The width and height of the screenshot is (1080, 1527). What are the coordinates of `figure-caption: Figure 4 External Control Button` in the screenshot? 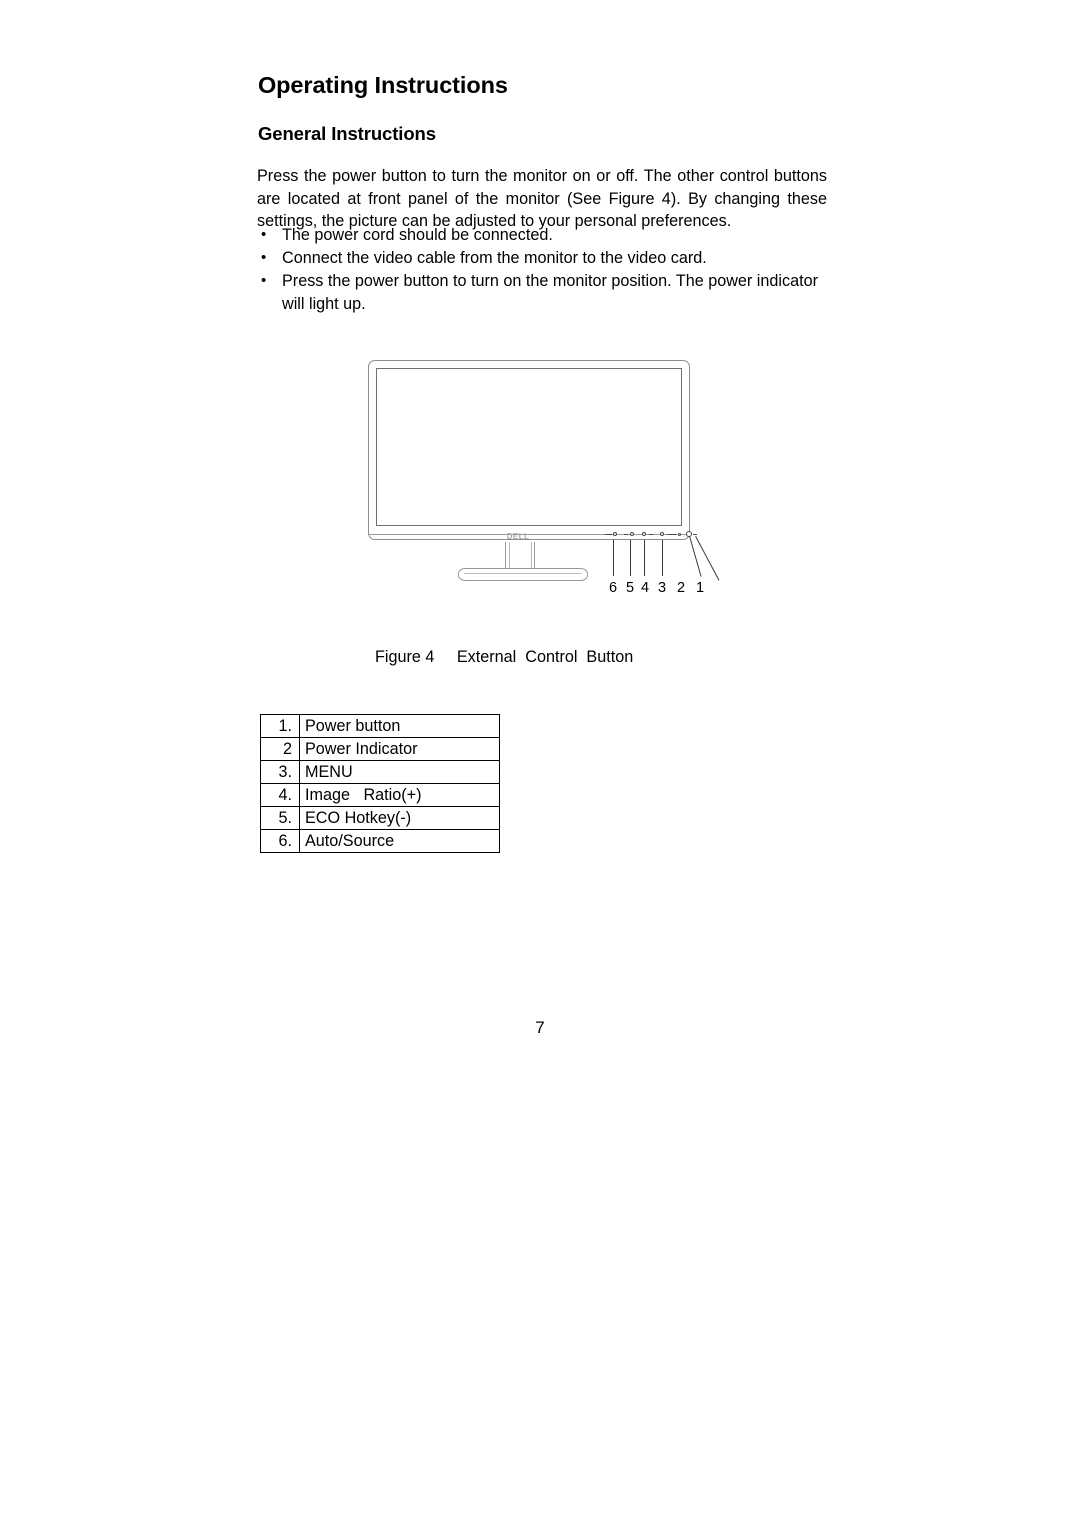 It's located at (504, 657).